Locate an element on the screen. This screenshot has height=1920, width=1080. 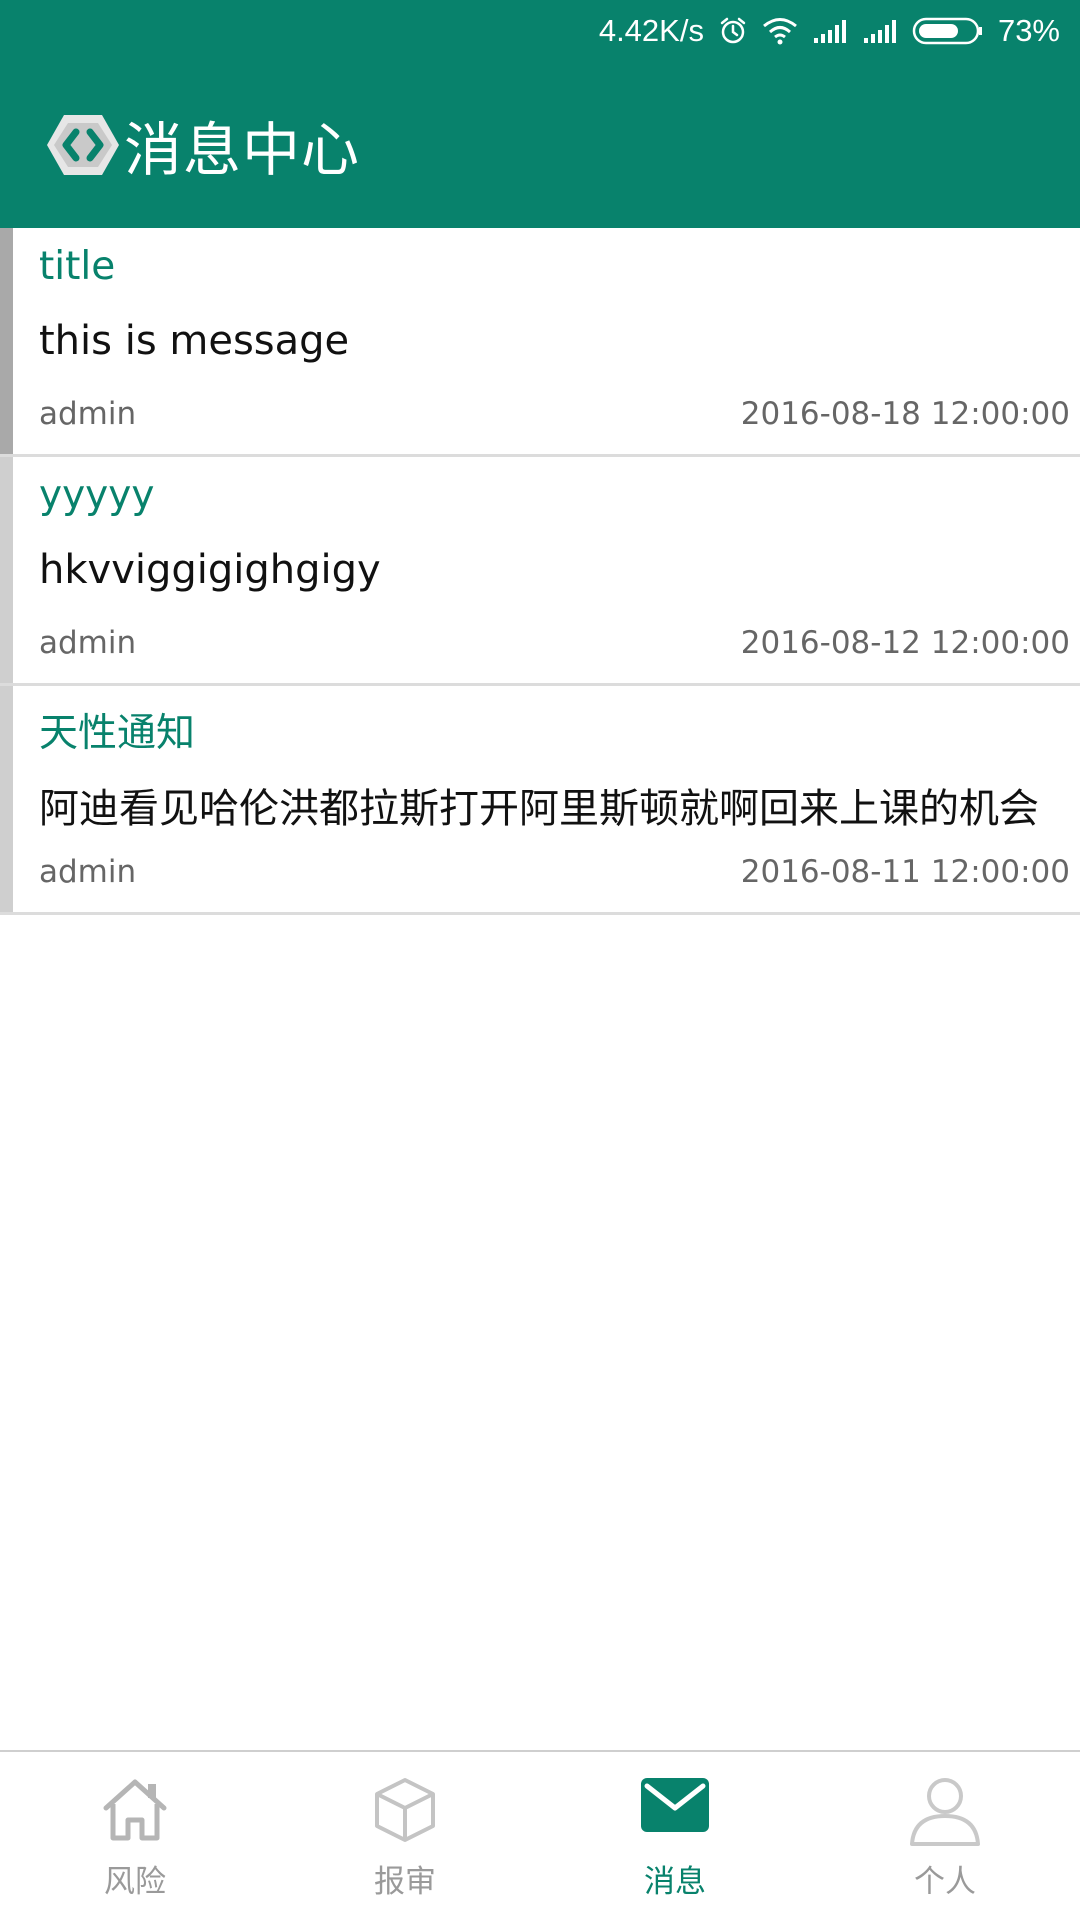
tab-label: 个人 is located at coordinates (945, 1882).